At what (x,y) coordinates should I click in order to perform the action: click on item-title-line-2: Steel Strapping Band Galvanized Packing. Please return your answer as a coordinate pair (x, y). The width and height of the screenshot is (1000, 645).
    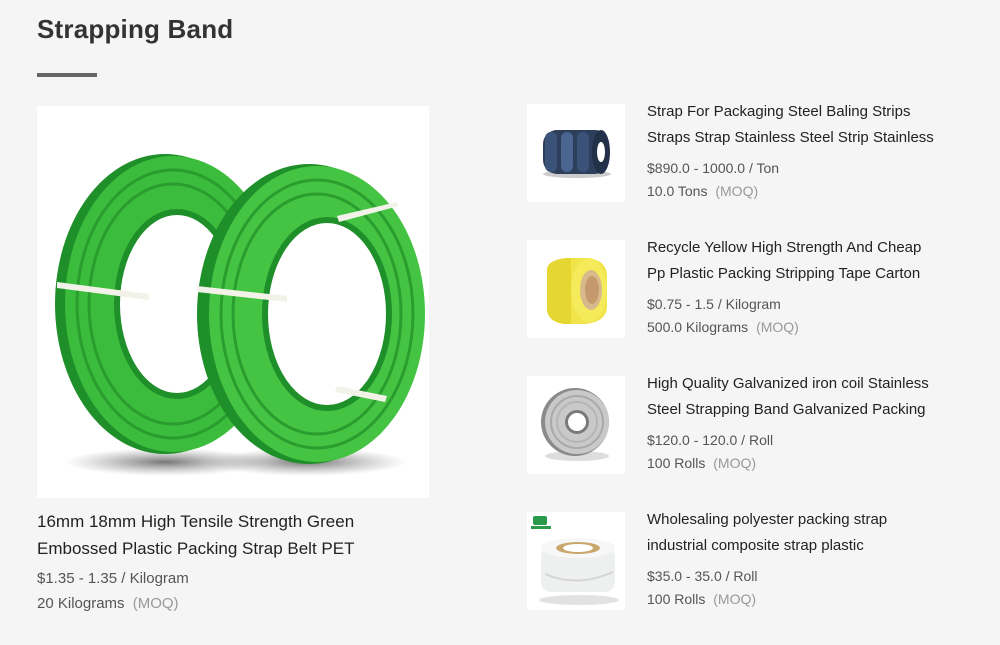
    Looking at the image, I should click on (817, 410).